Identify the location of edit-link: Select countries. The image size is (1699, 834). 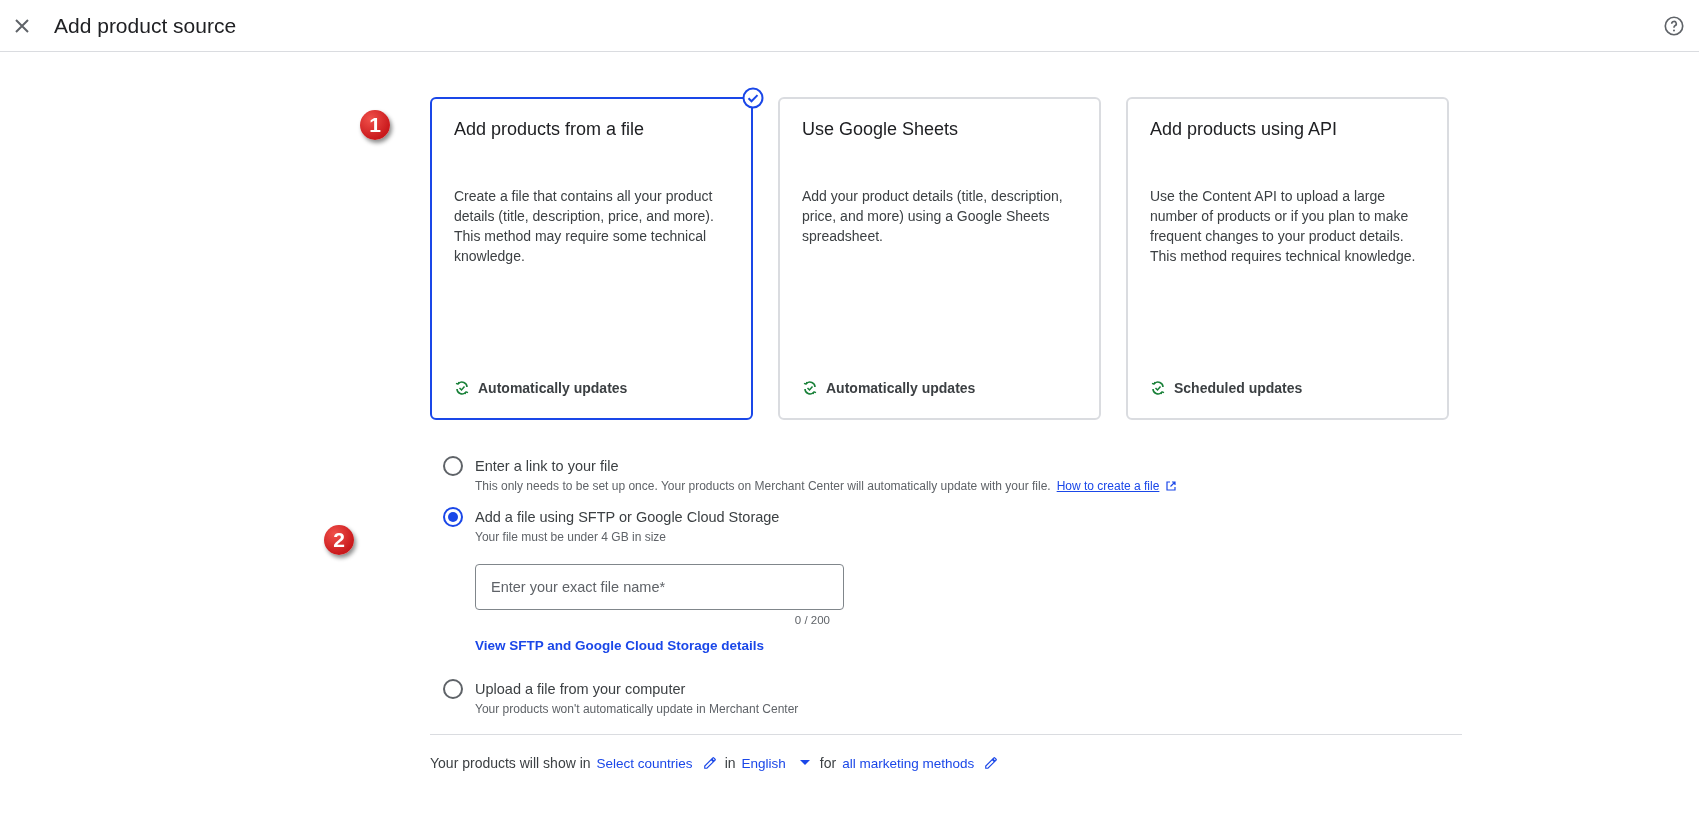
(644, 763).